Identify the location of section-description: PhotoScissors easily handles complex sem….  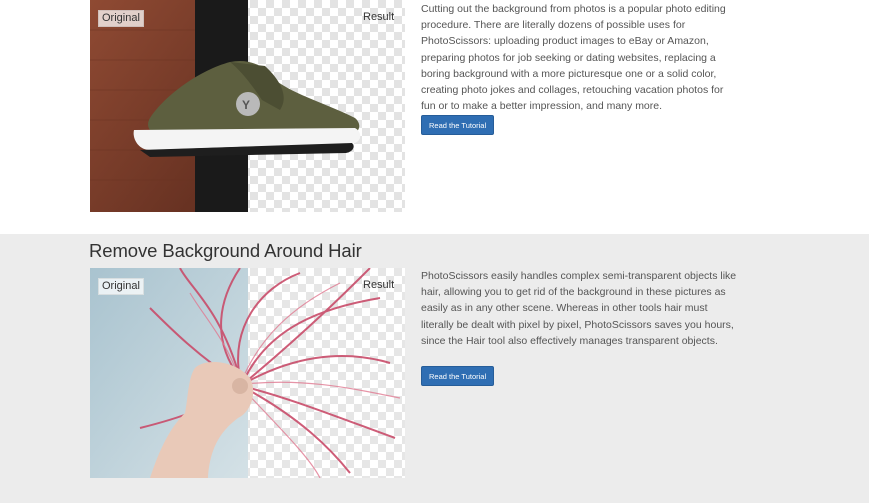
(579, 308).